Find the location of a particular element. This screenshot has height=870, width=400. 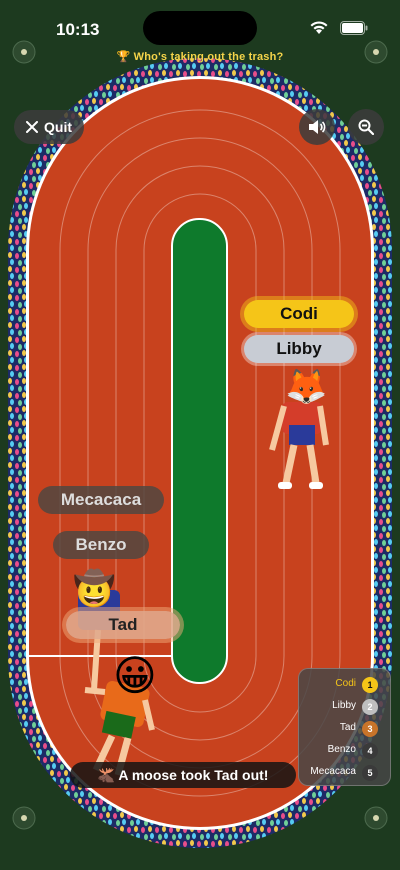

wifi-icon is located at coordinates (319, 27).